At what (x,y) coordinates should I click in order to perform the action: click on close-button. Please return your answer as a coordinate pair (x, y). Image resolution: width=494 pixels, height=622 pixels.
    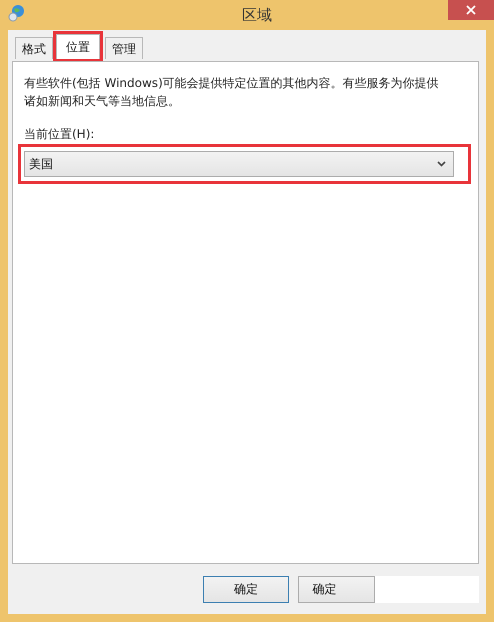
    Looking at the image, I should click on (471, 10).